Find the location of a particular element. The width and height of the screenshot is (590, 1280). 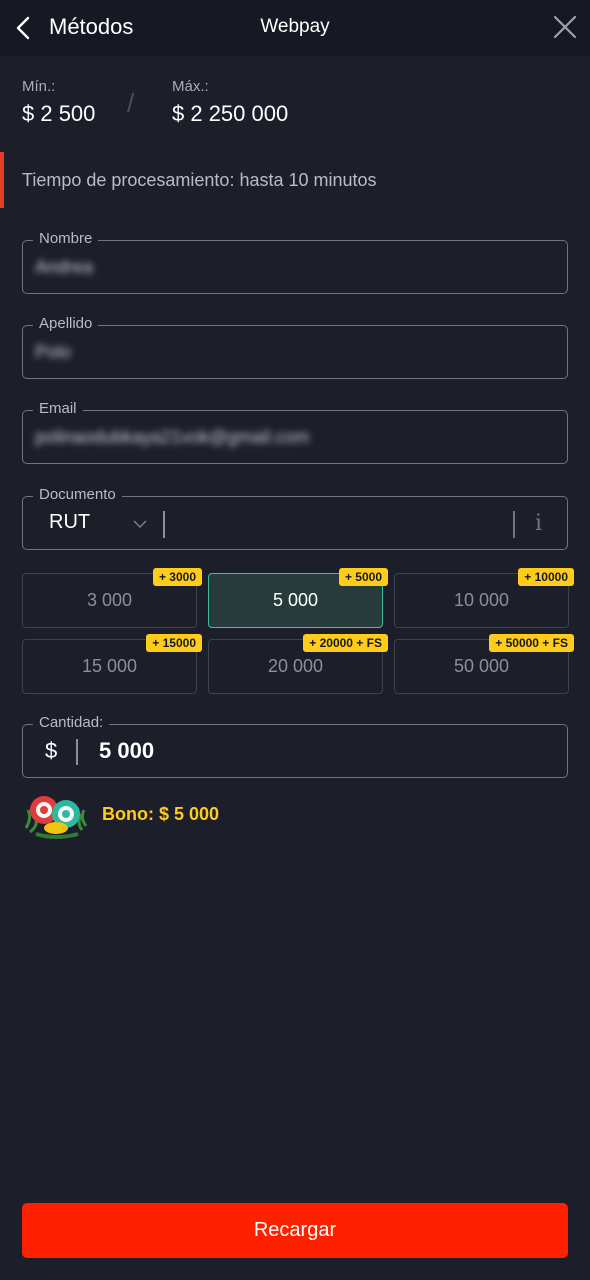

last-name-label: Apellido is located at coordinates (66, 323).